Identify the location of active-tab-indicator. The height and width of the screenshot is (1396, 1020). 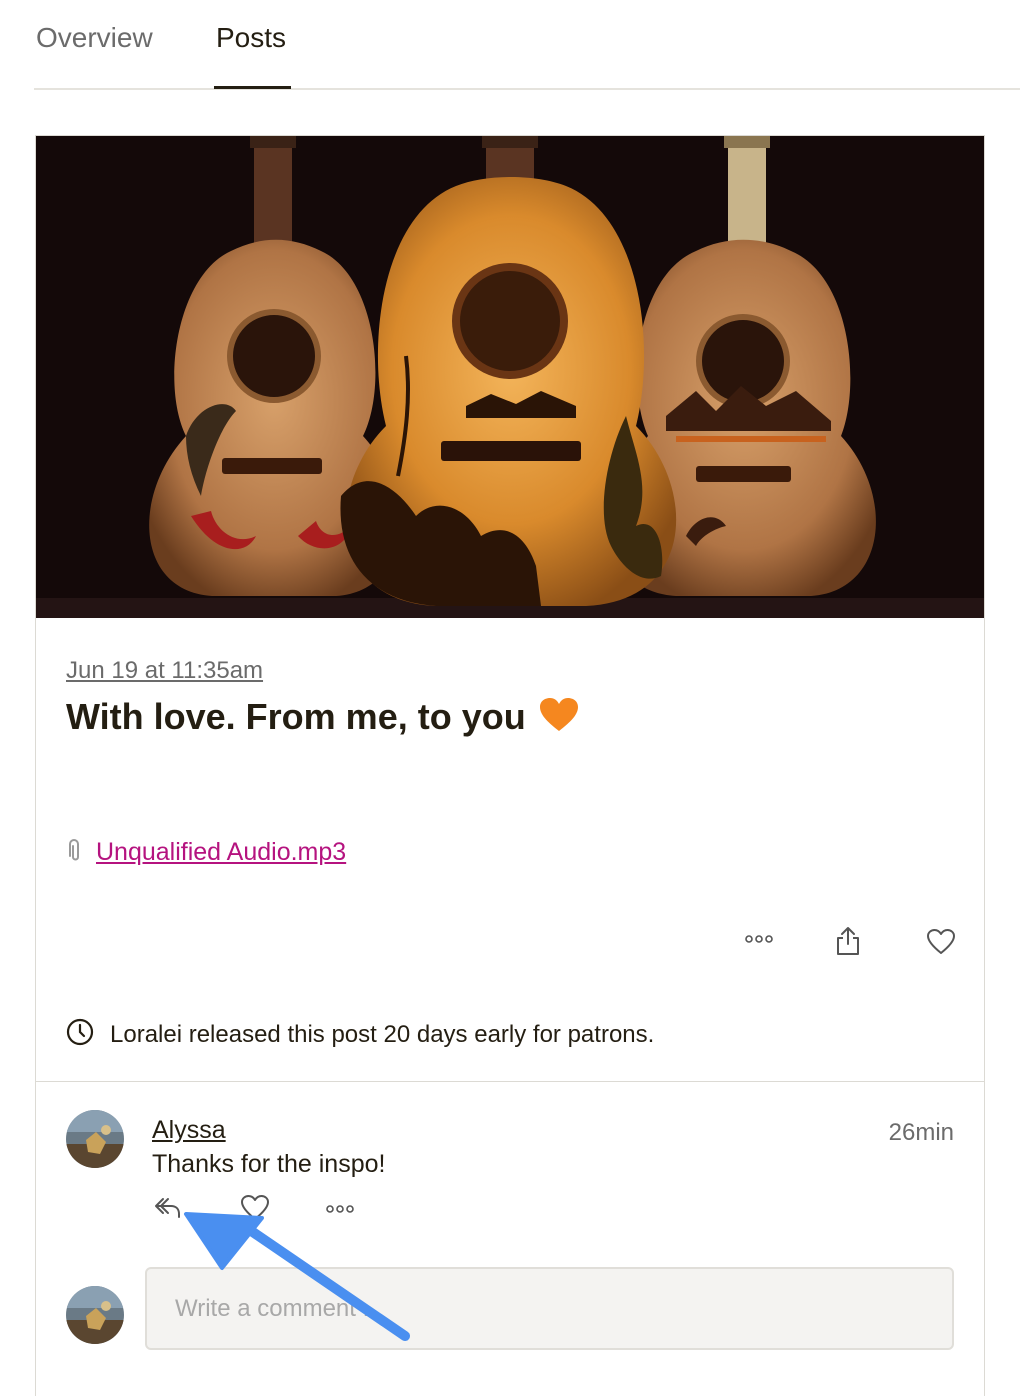
(252, 87).